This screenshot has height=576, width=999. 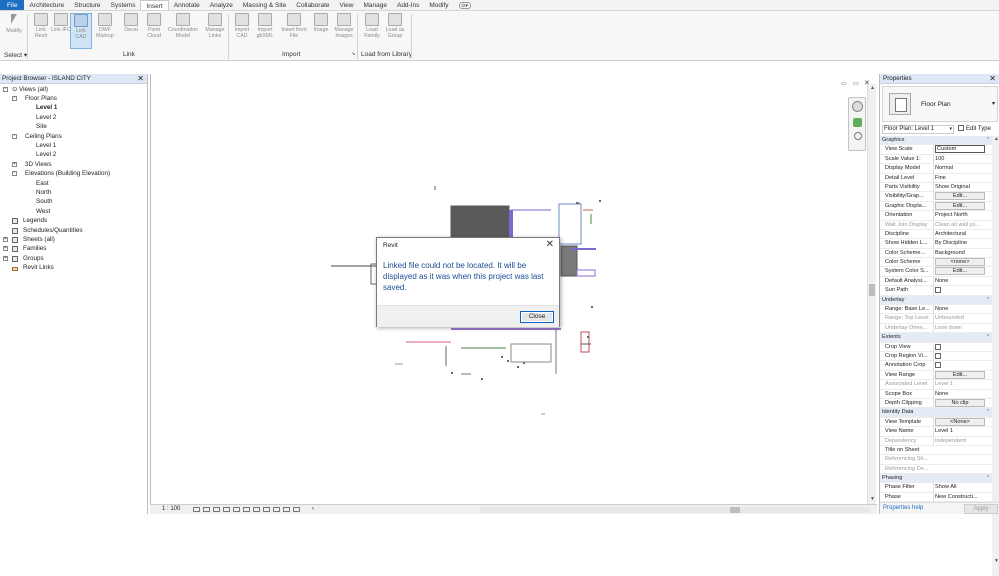 I want to click on ribbon-toggle-button: ⊙▾, so click(x=465, y=5).